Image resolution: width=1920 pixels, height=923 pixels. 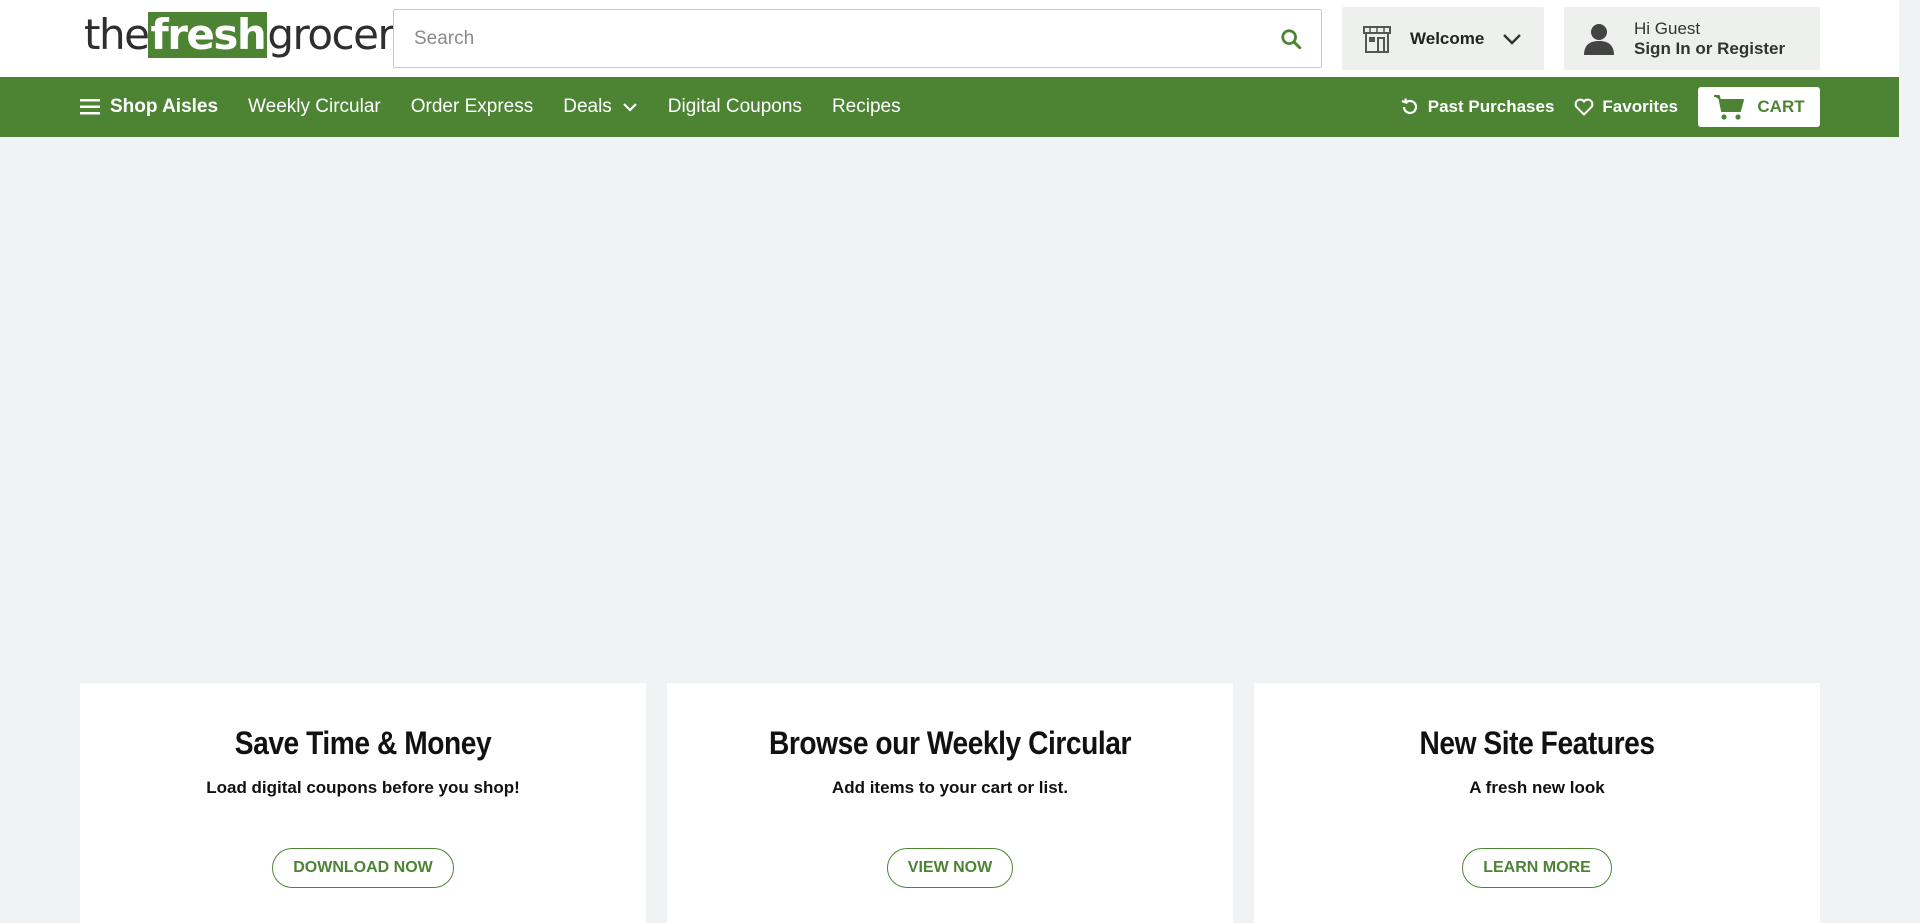 I want to click on cart-icon, so click(x=1729, y=107).